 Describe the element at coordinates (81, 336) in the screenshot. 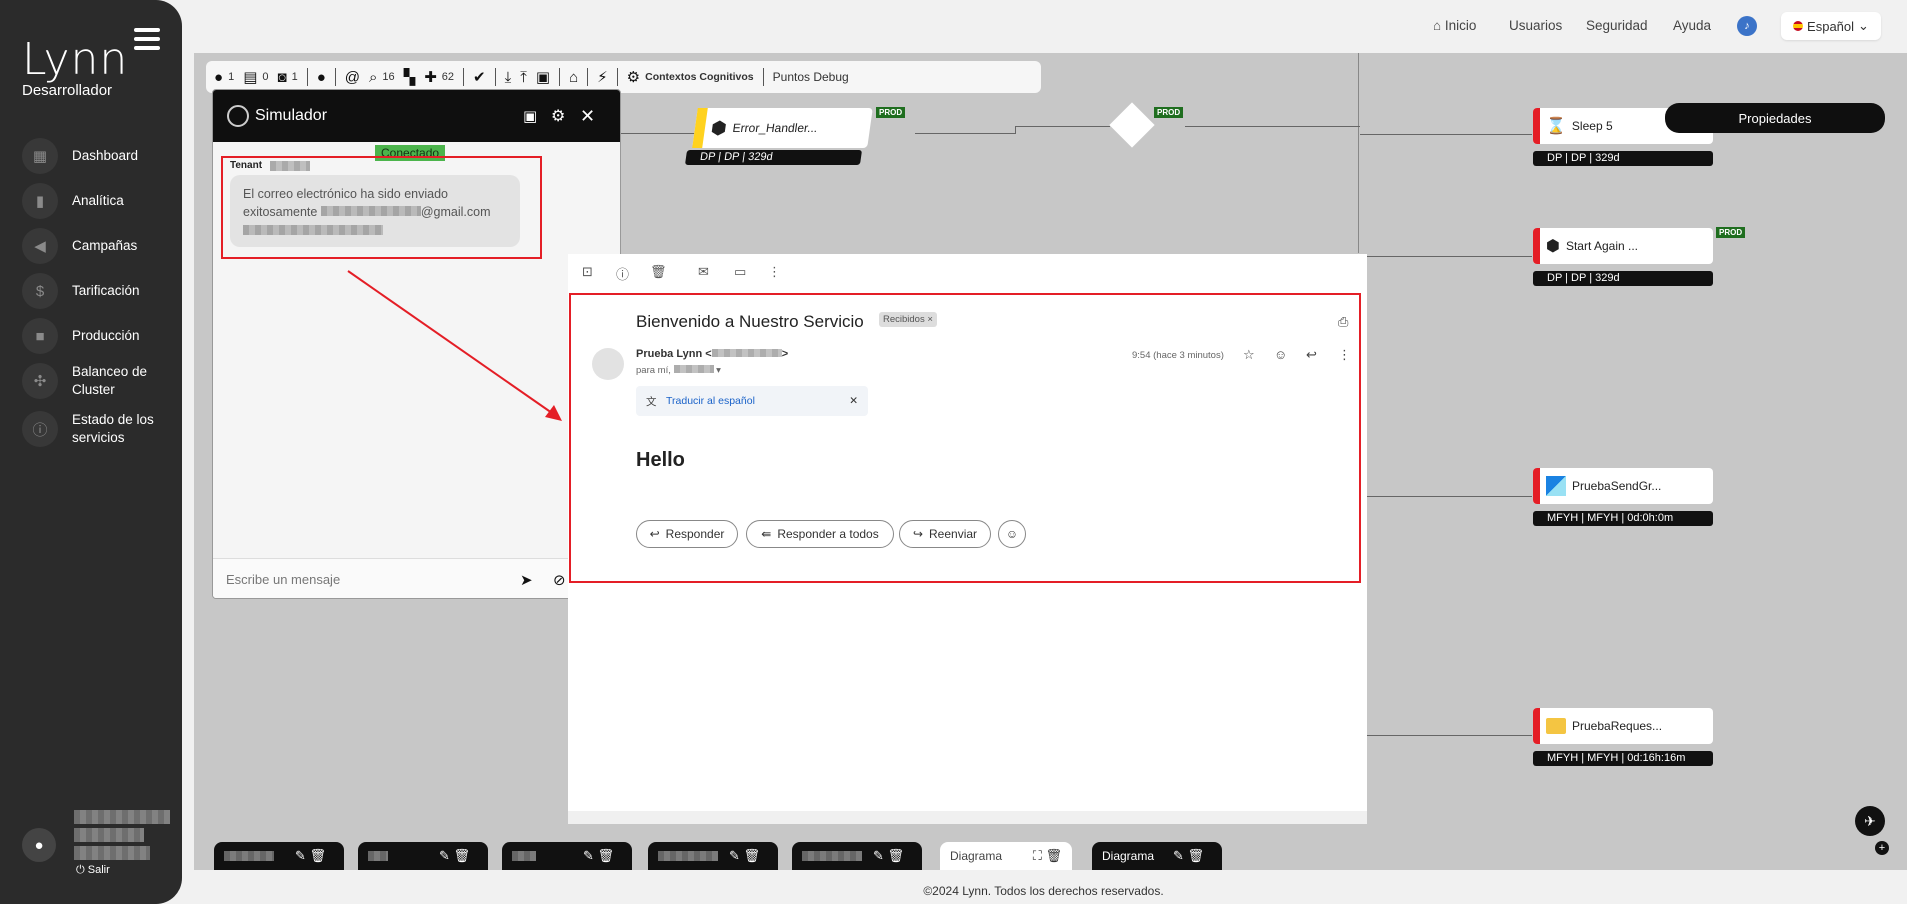

I see `sidebar-item-produccion: ■ Producción` at that location.